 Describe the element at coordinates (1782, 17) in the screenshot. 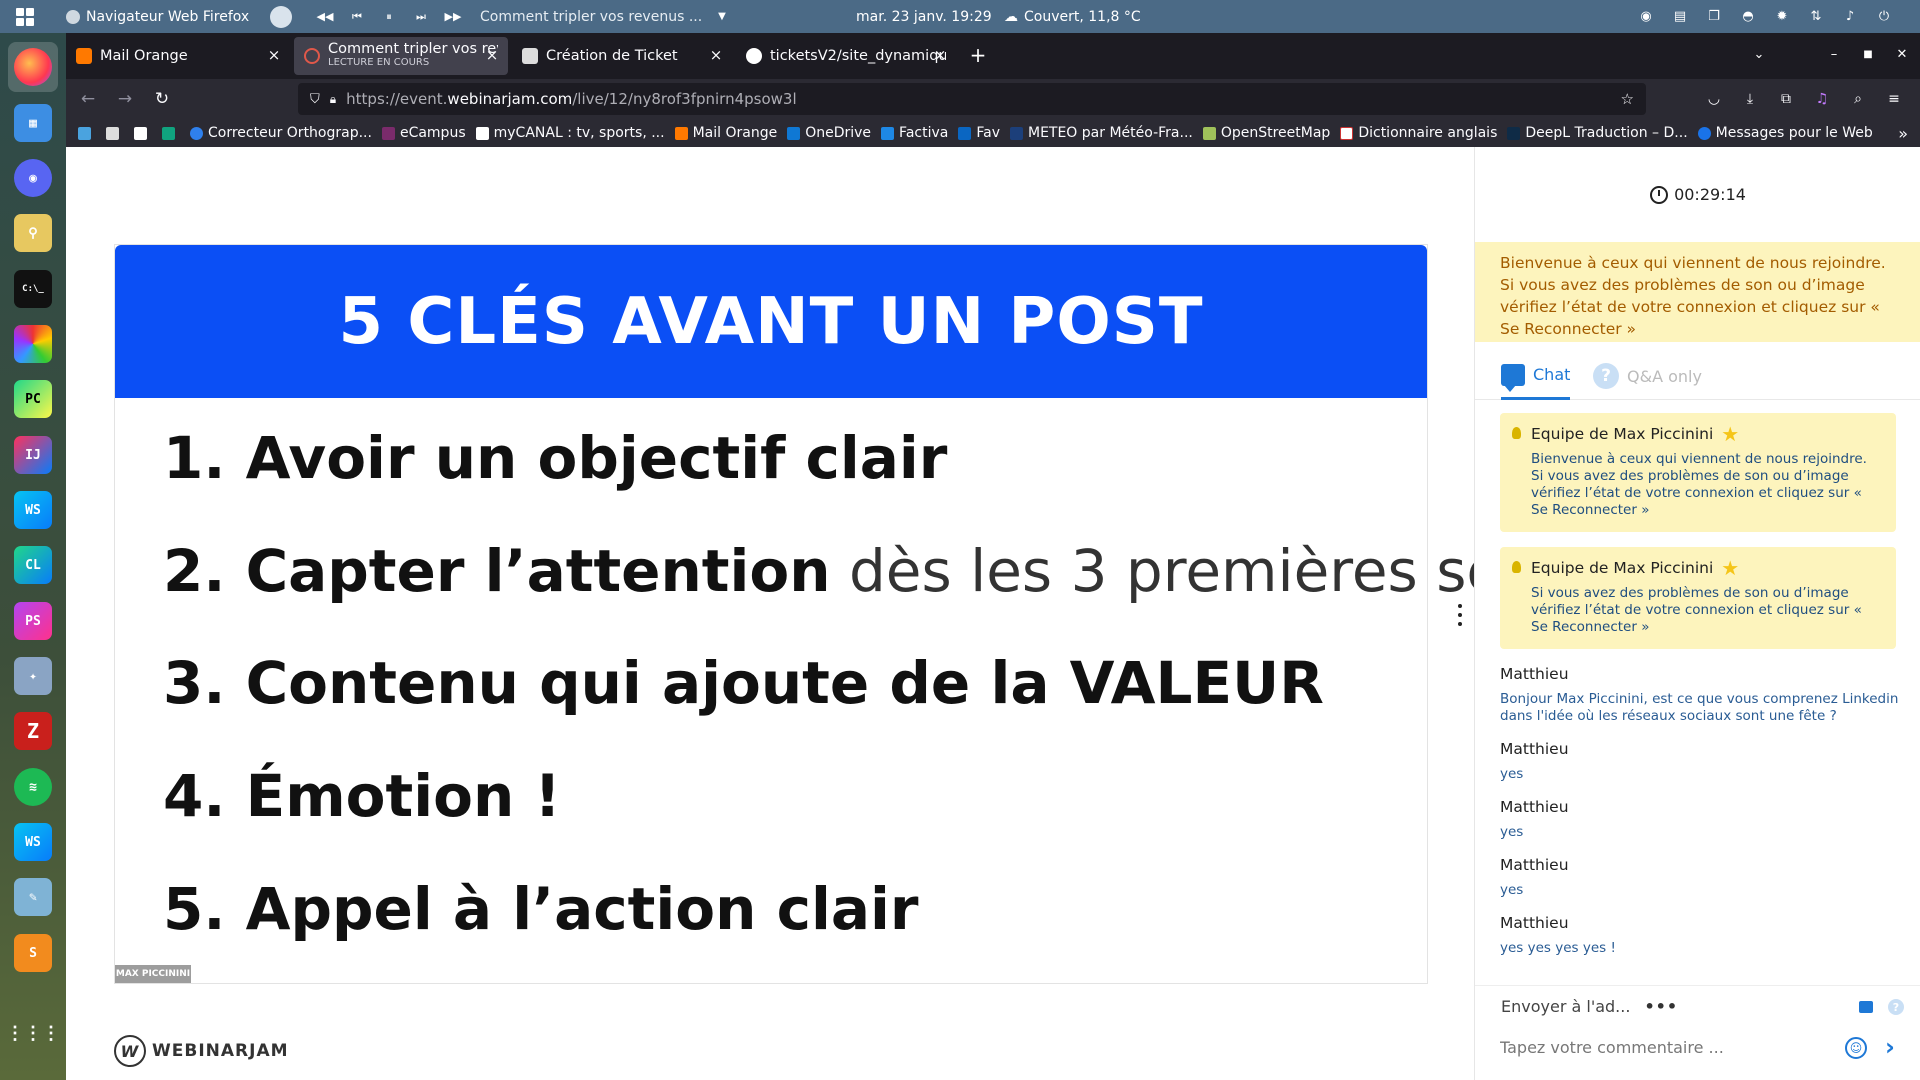

I see `brightness-tray-icon: ✹` at that location.